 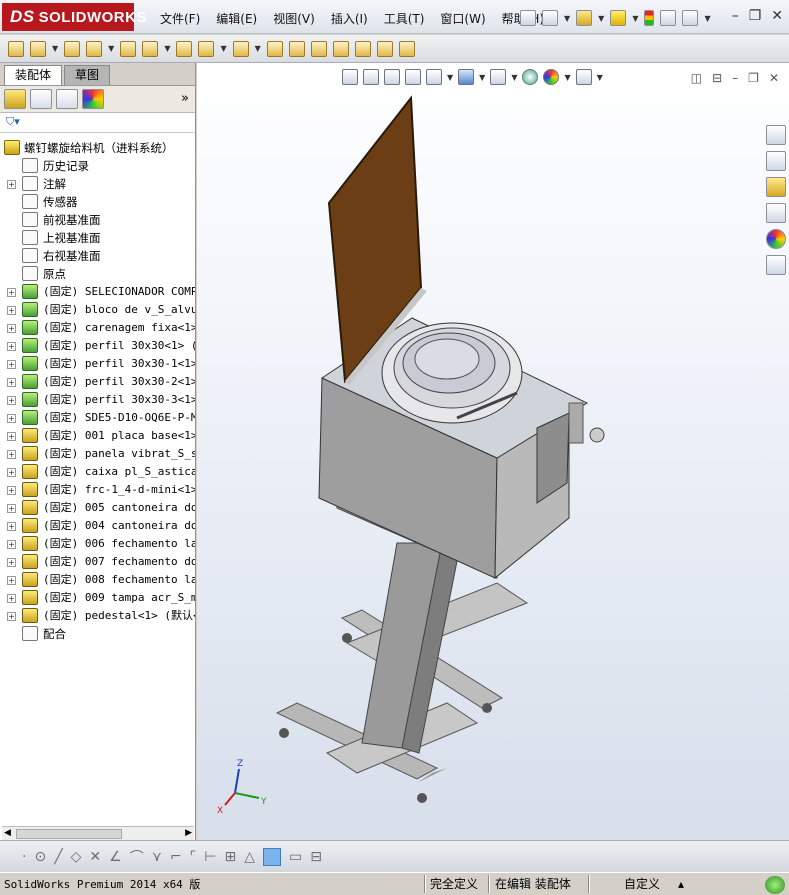 What do you see at coordinates (236, 19) in the screenshot?
I see `menu-edit: 编辑(E)` at bounding box center [236, 19].